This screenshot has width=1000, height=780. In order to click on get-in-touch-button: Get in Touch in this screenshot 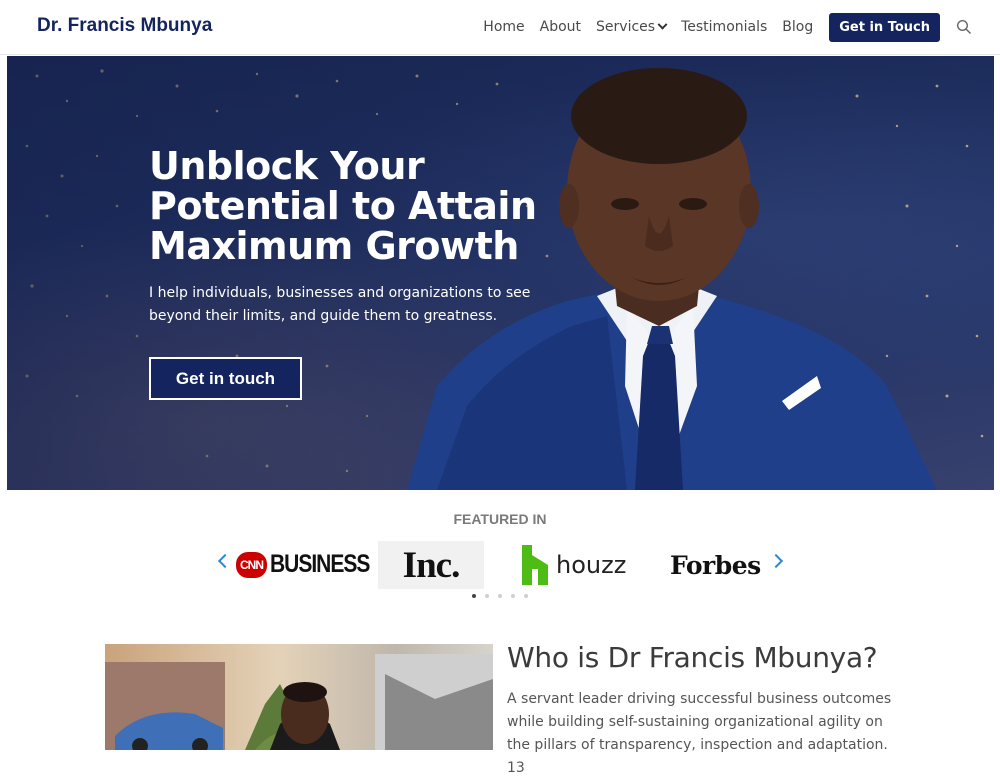, I will do `click(884, 27)`.